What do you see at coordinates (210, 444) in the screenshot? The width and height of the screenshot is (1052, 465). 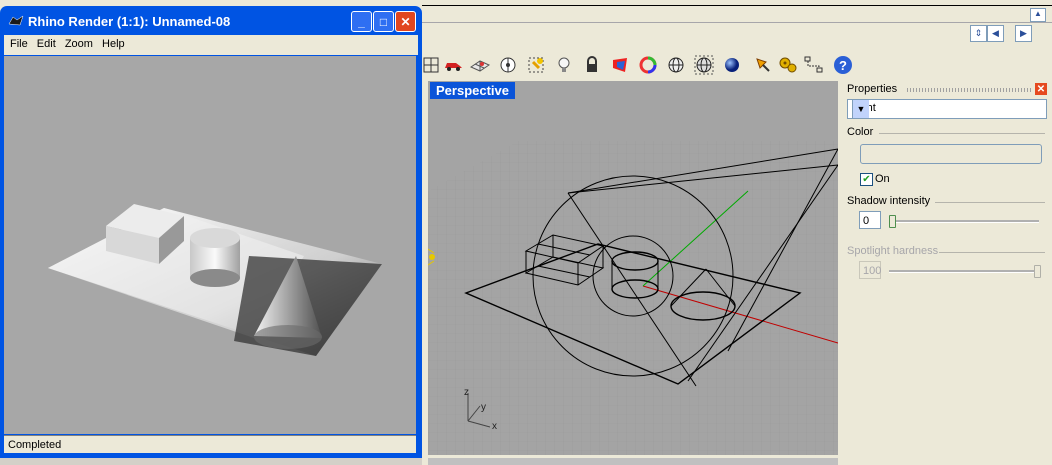 I see `render-status: Completed` at bounding box center [210, 444].